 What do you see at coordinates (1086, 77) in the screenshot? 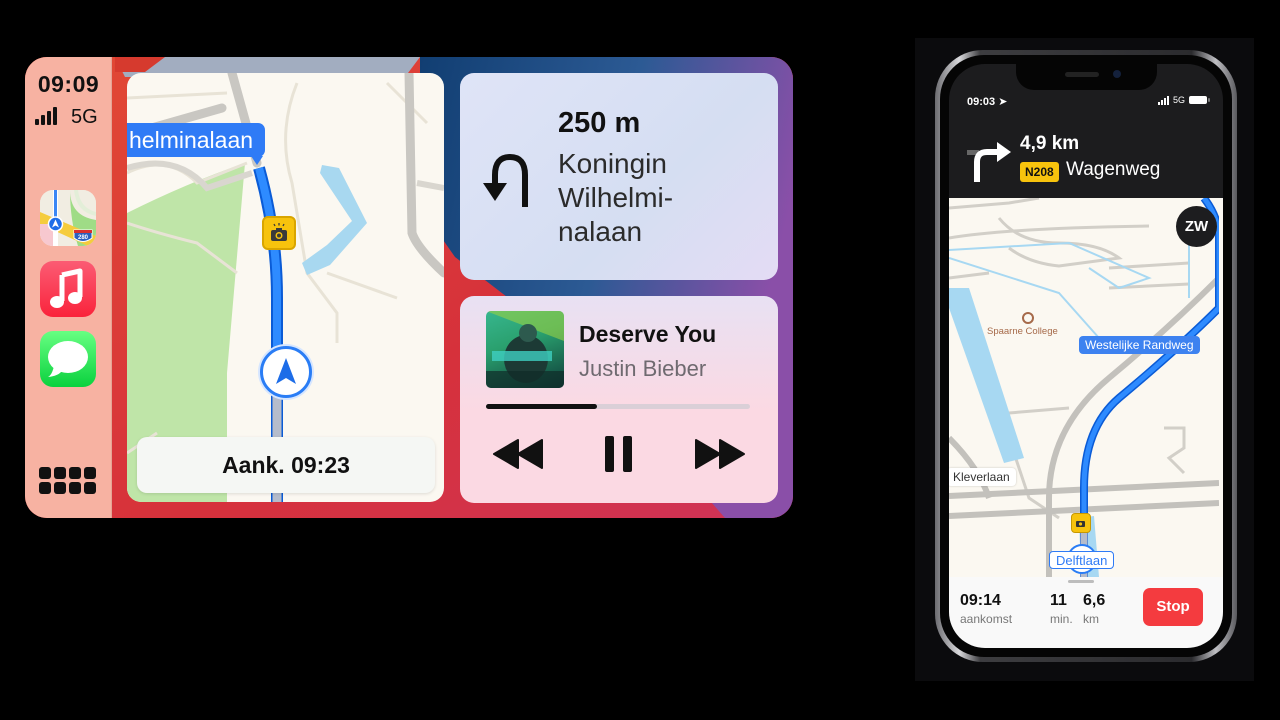
I see `notch` at bounding box center [1086, 77].